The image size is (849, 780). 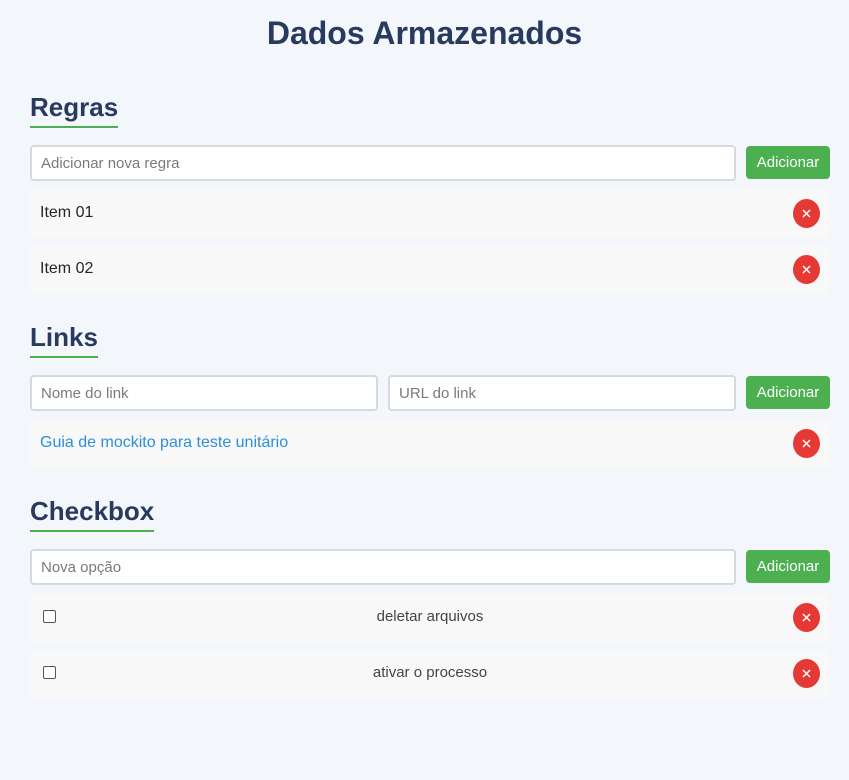 I want to click on new-option-input, so click(x=383, y=567).